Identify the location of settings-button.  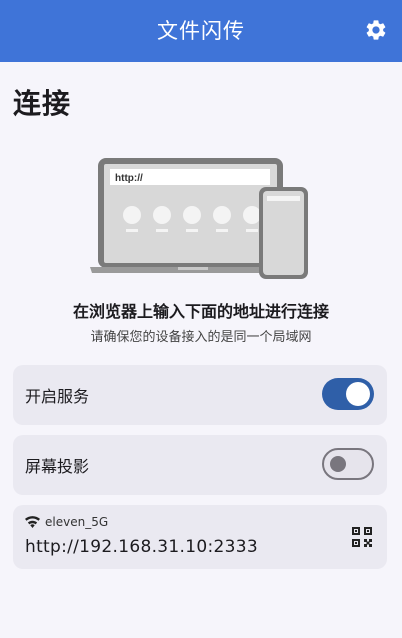
(376, 30).